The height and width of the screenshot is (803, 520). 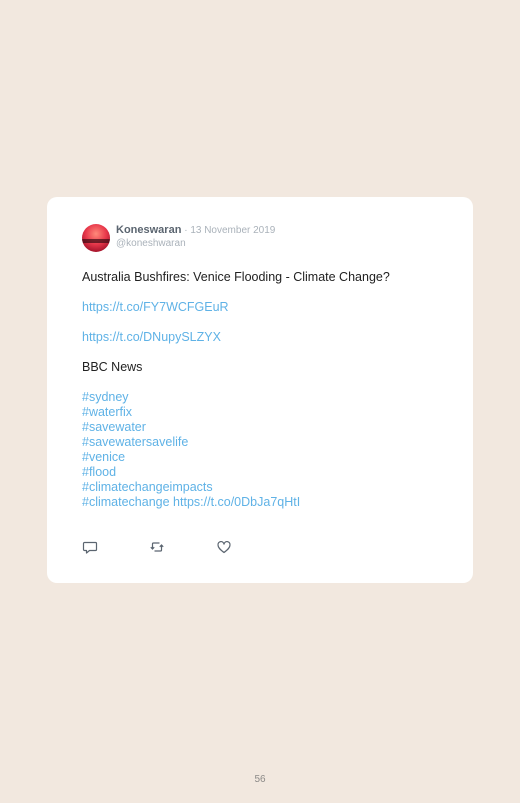 What do you see at coordinates (182, 547) in the screenshot?
I see `tweet-actions` at bounding box center [182, 547].